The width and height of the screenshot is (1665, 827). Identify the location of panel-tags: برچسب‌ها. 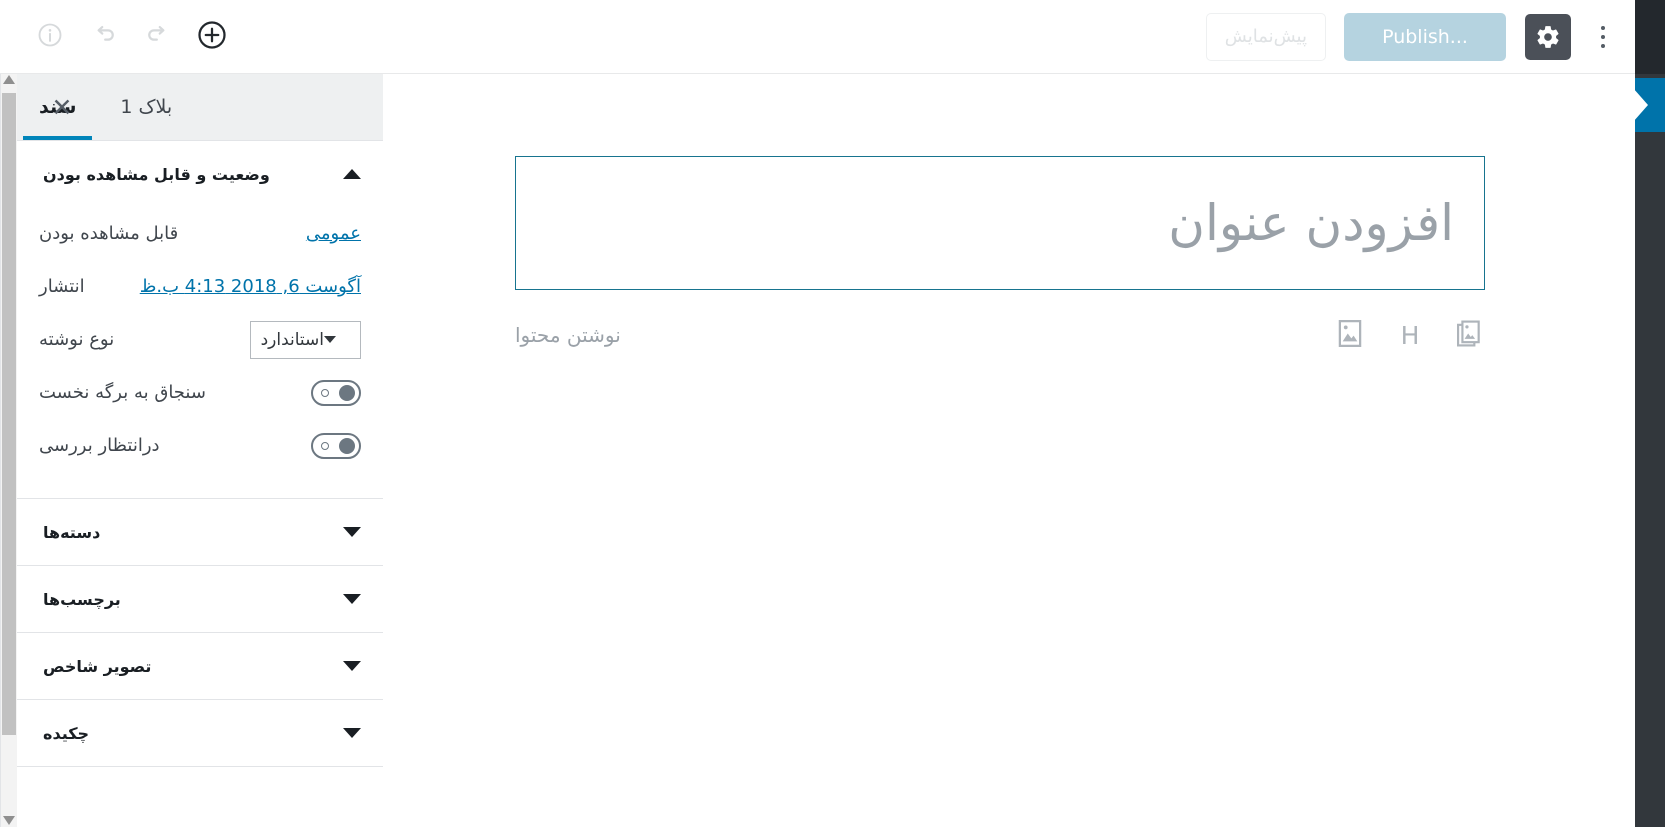
(200, 599).